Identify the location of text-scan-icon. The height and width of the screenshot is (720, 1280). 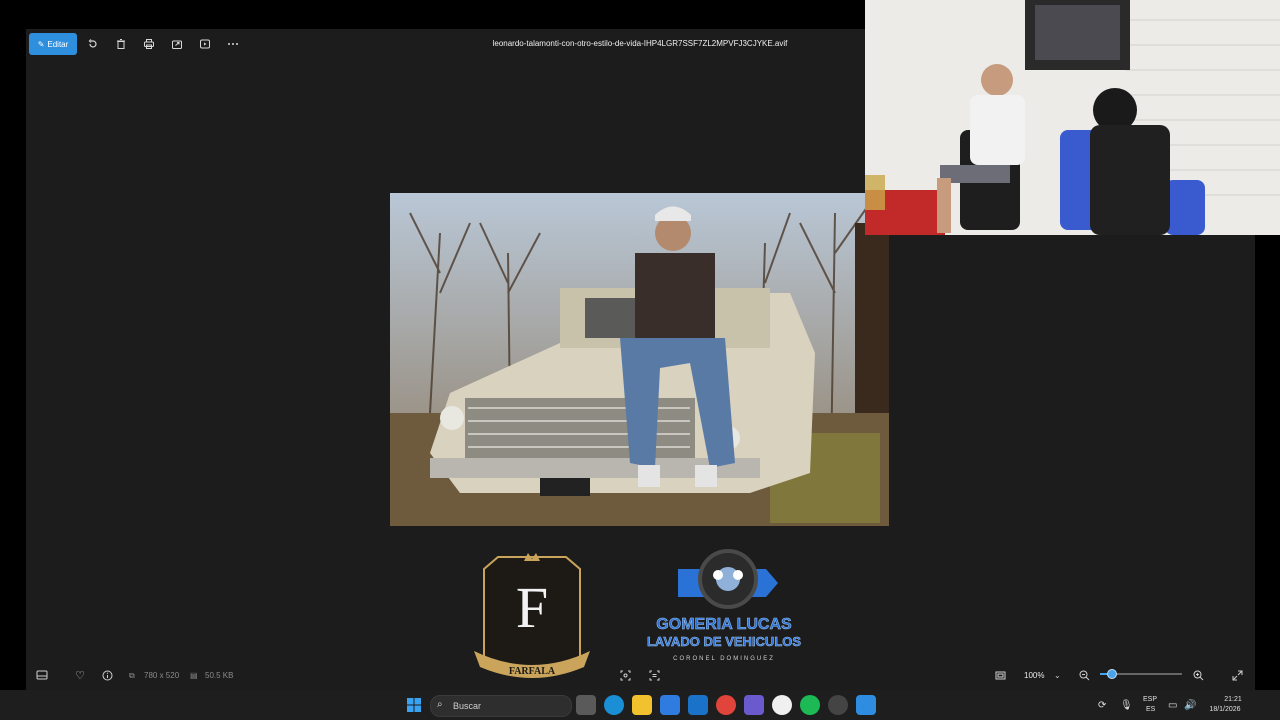
(654, 675).